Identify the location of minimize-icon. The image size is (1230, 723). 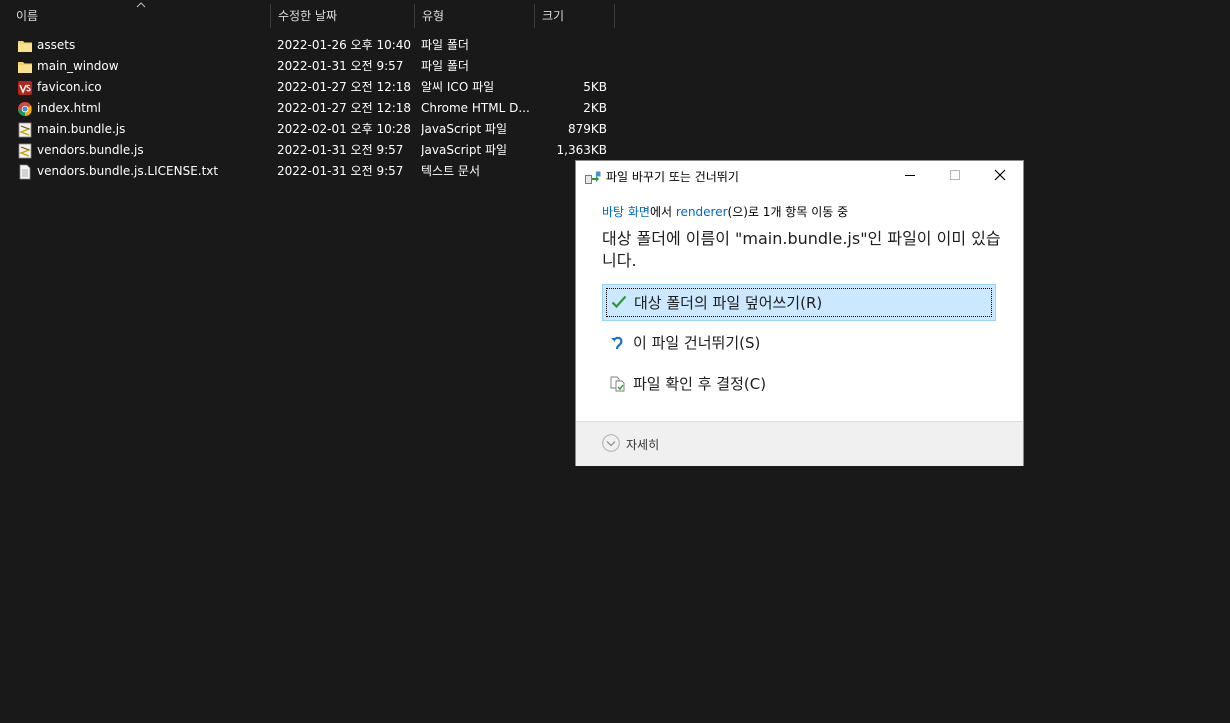
(909, 175).